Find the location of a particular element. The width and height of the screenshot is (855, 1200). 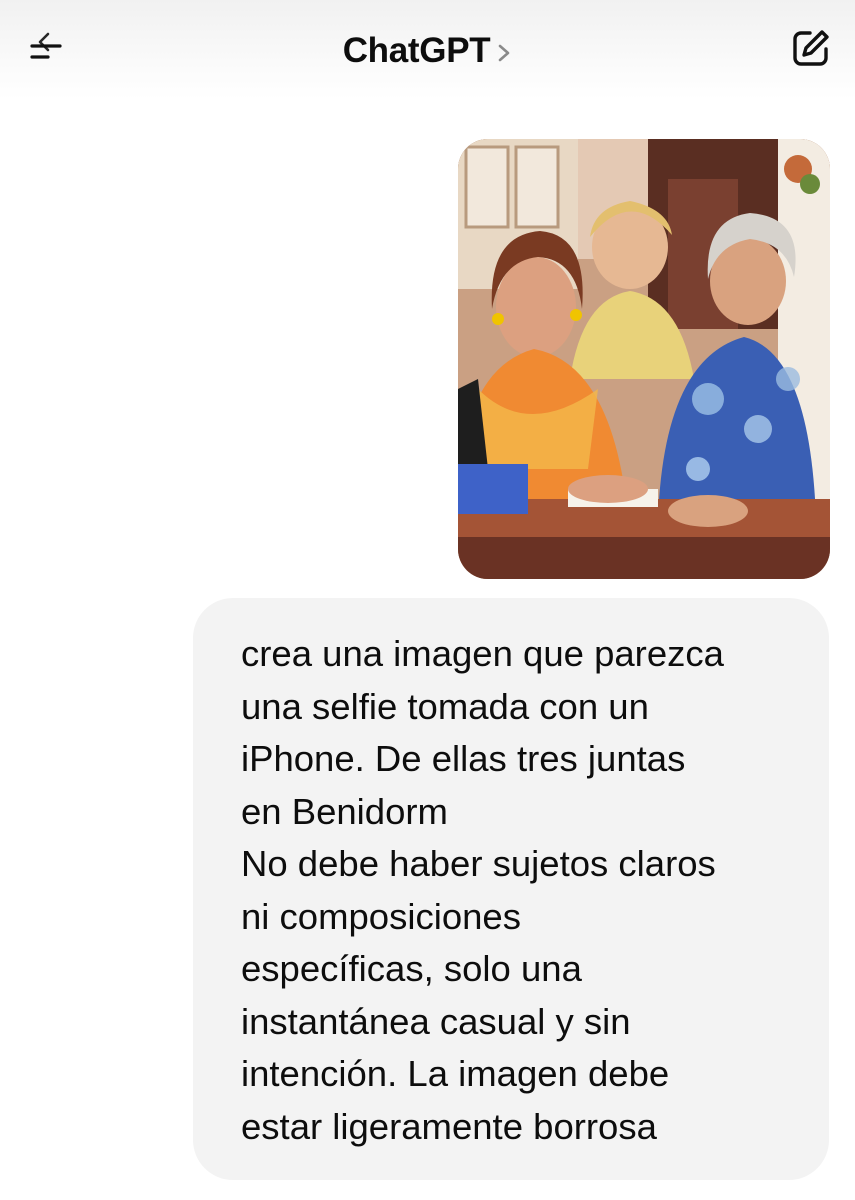

top-bar: ChatGPT is located at coordinates (427, 50).